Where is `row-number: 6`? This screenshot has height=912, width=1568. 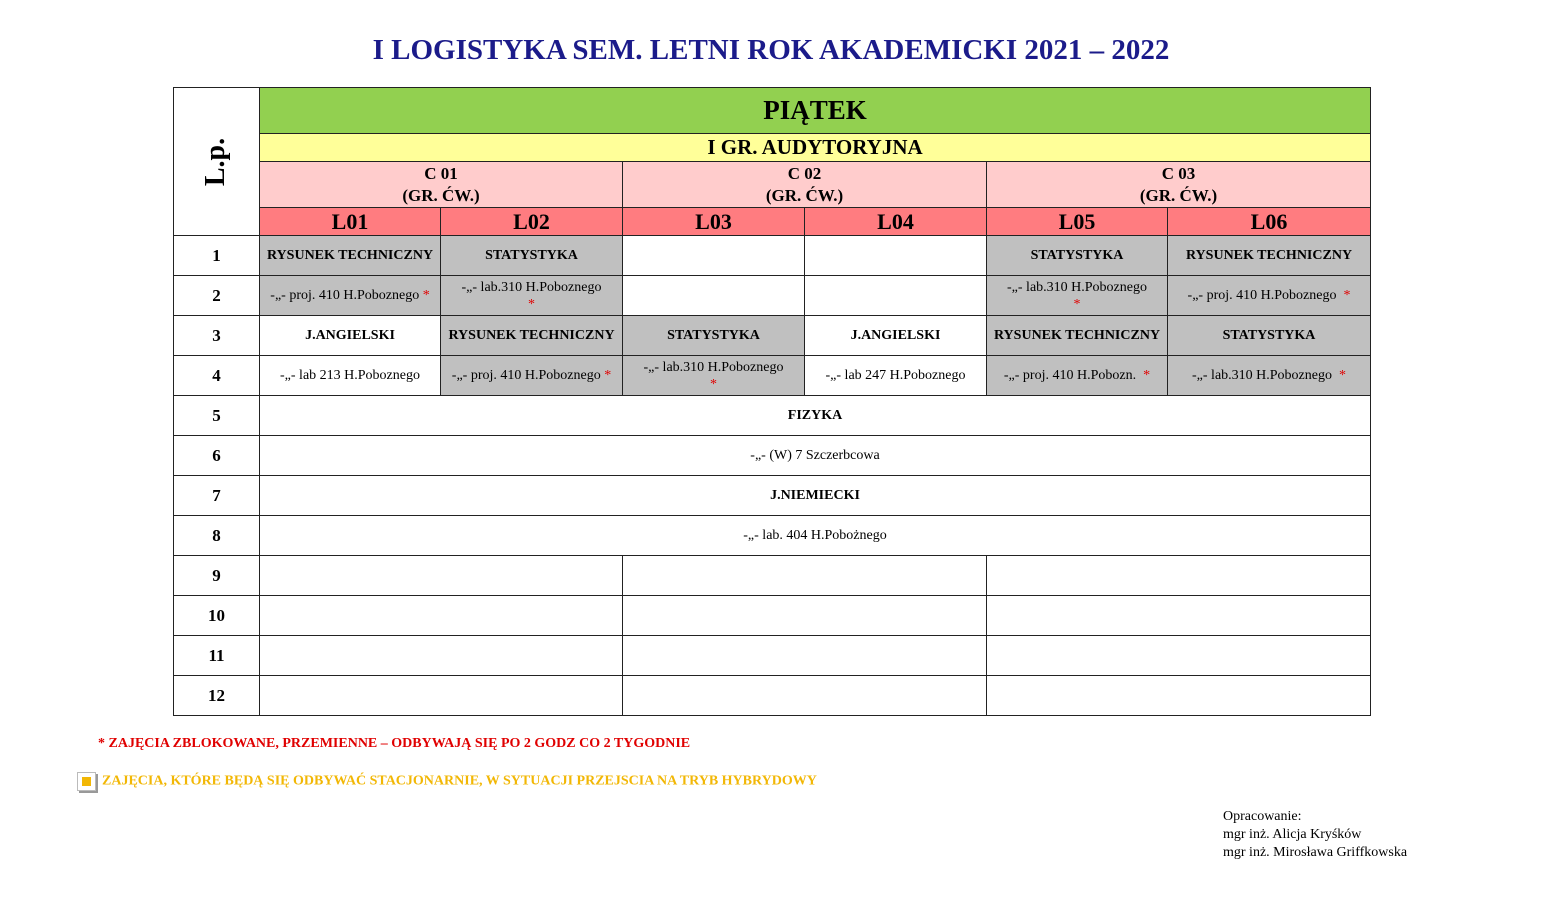
row-number: 6 is located at coordinates (216, 455).